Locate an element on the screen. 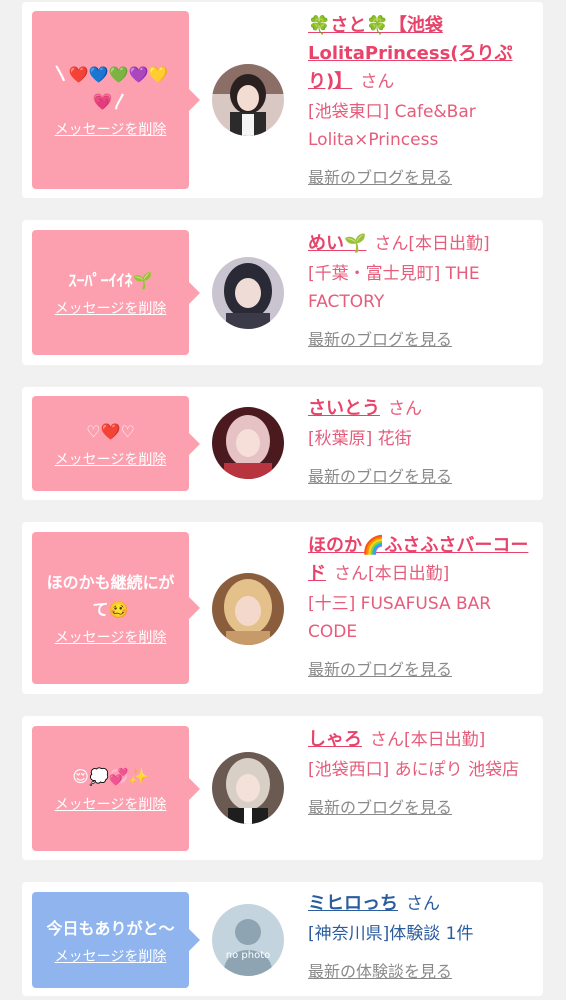 Image resolution: width=566 pixels, height=1000 pixels. message-bubble: 〵❤️💙💚💜💛💗〳 メッセージを削除 is located at coordinates (116, 100).